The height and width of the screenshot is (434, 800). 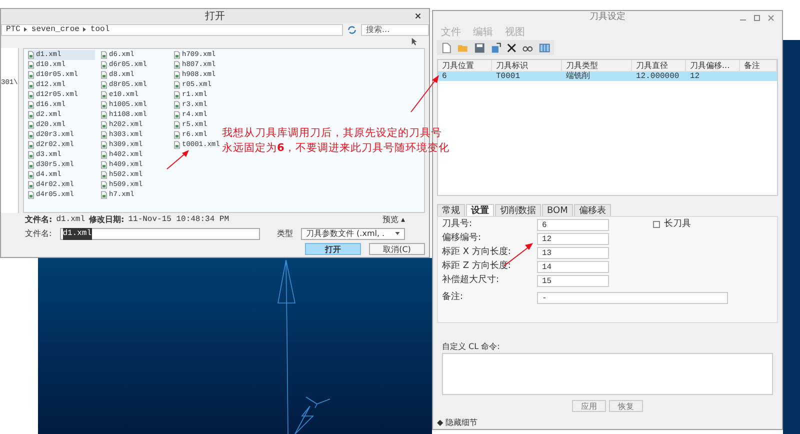 I want to click on type-dropdown: 刀具参数文件 (.xml, ., so click(x=353, y=234).